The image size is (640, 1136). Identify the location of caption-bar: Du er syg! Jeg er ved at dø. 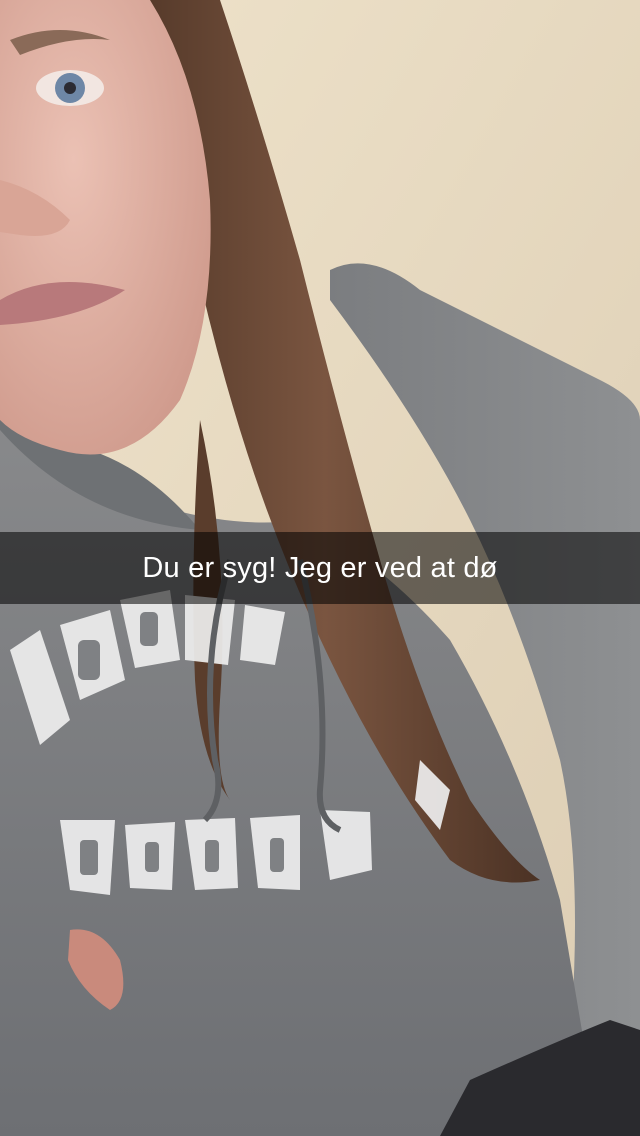
(320, 568).